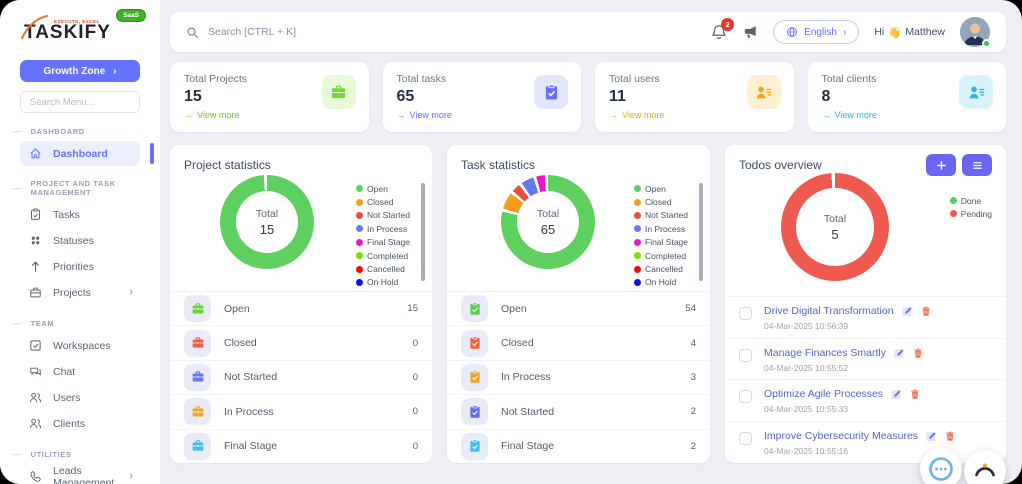  I want to click on sidebar-item: Tasks ›, so click(80, 214).